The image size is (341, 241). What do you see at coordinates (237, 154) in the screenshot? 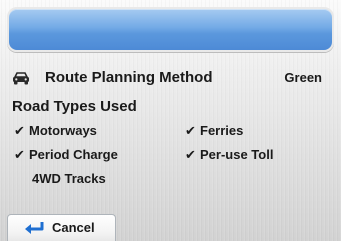
I see `road-type-label: Per-use Toll` at bounding box center [237, 154].